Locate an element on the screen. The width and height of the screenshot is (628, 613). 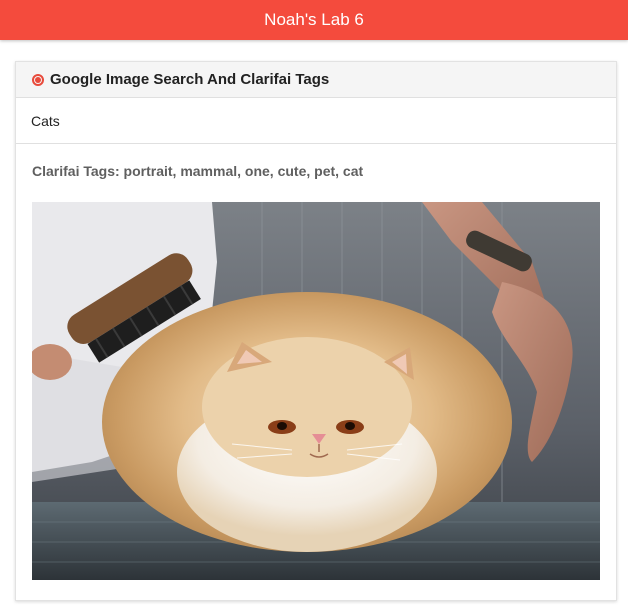
card-title: Google Image Search And Clarifai Tags is located at coordinates (190, 79).